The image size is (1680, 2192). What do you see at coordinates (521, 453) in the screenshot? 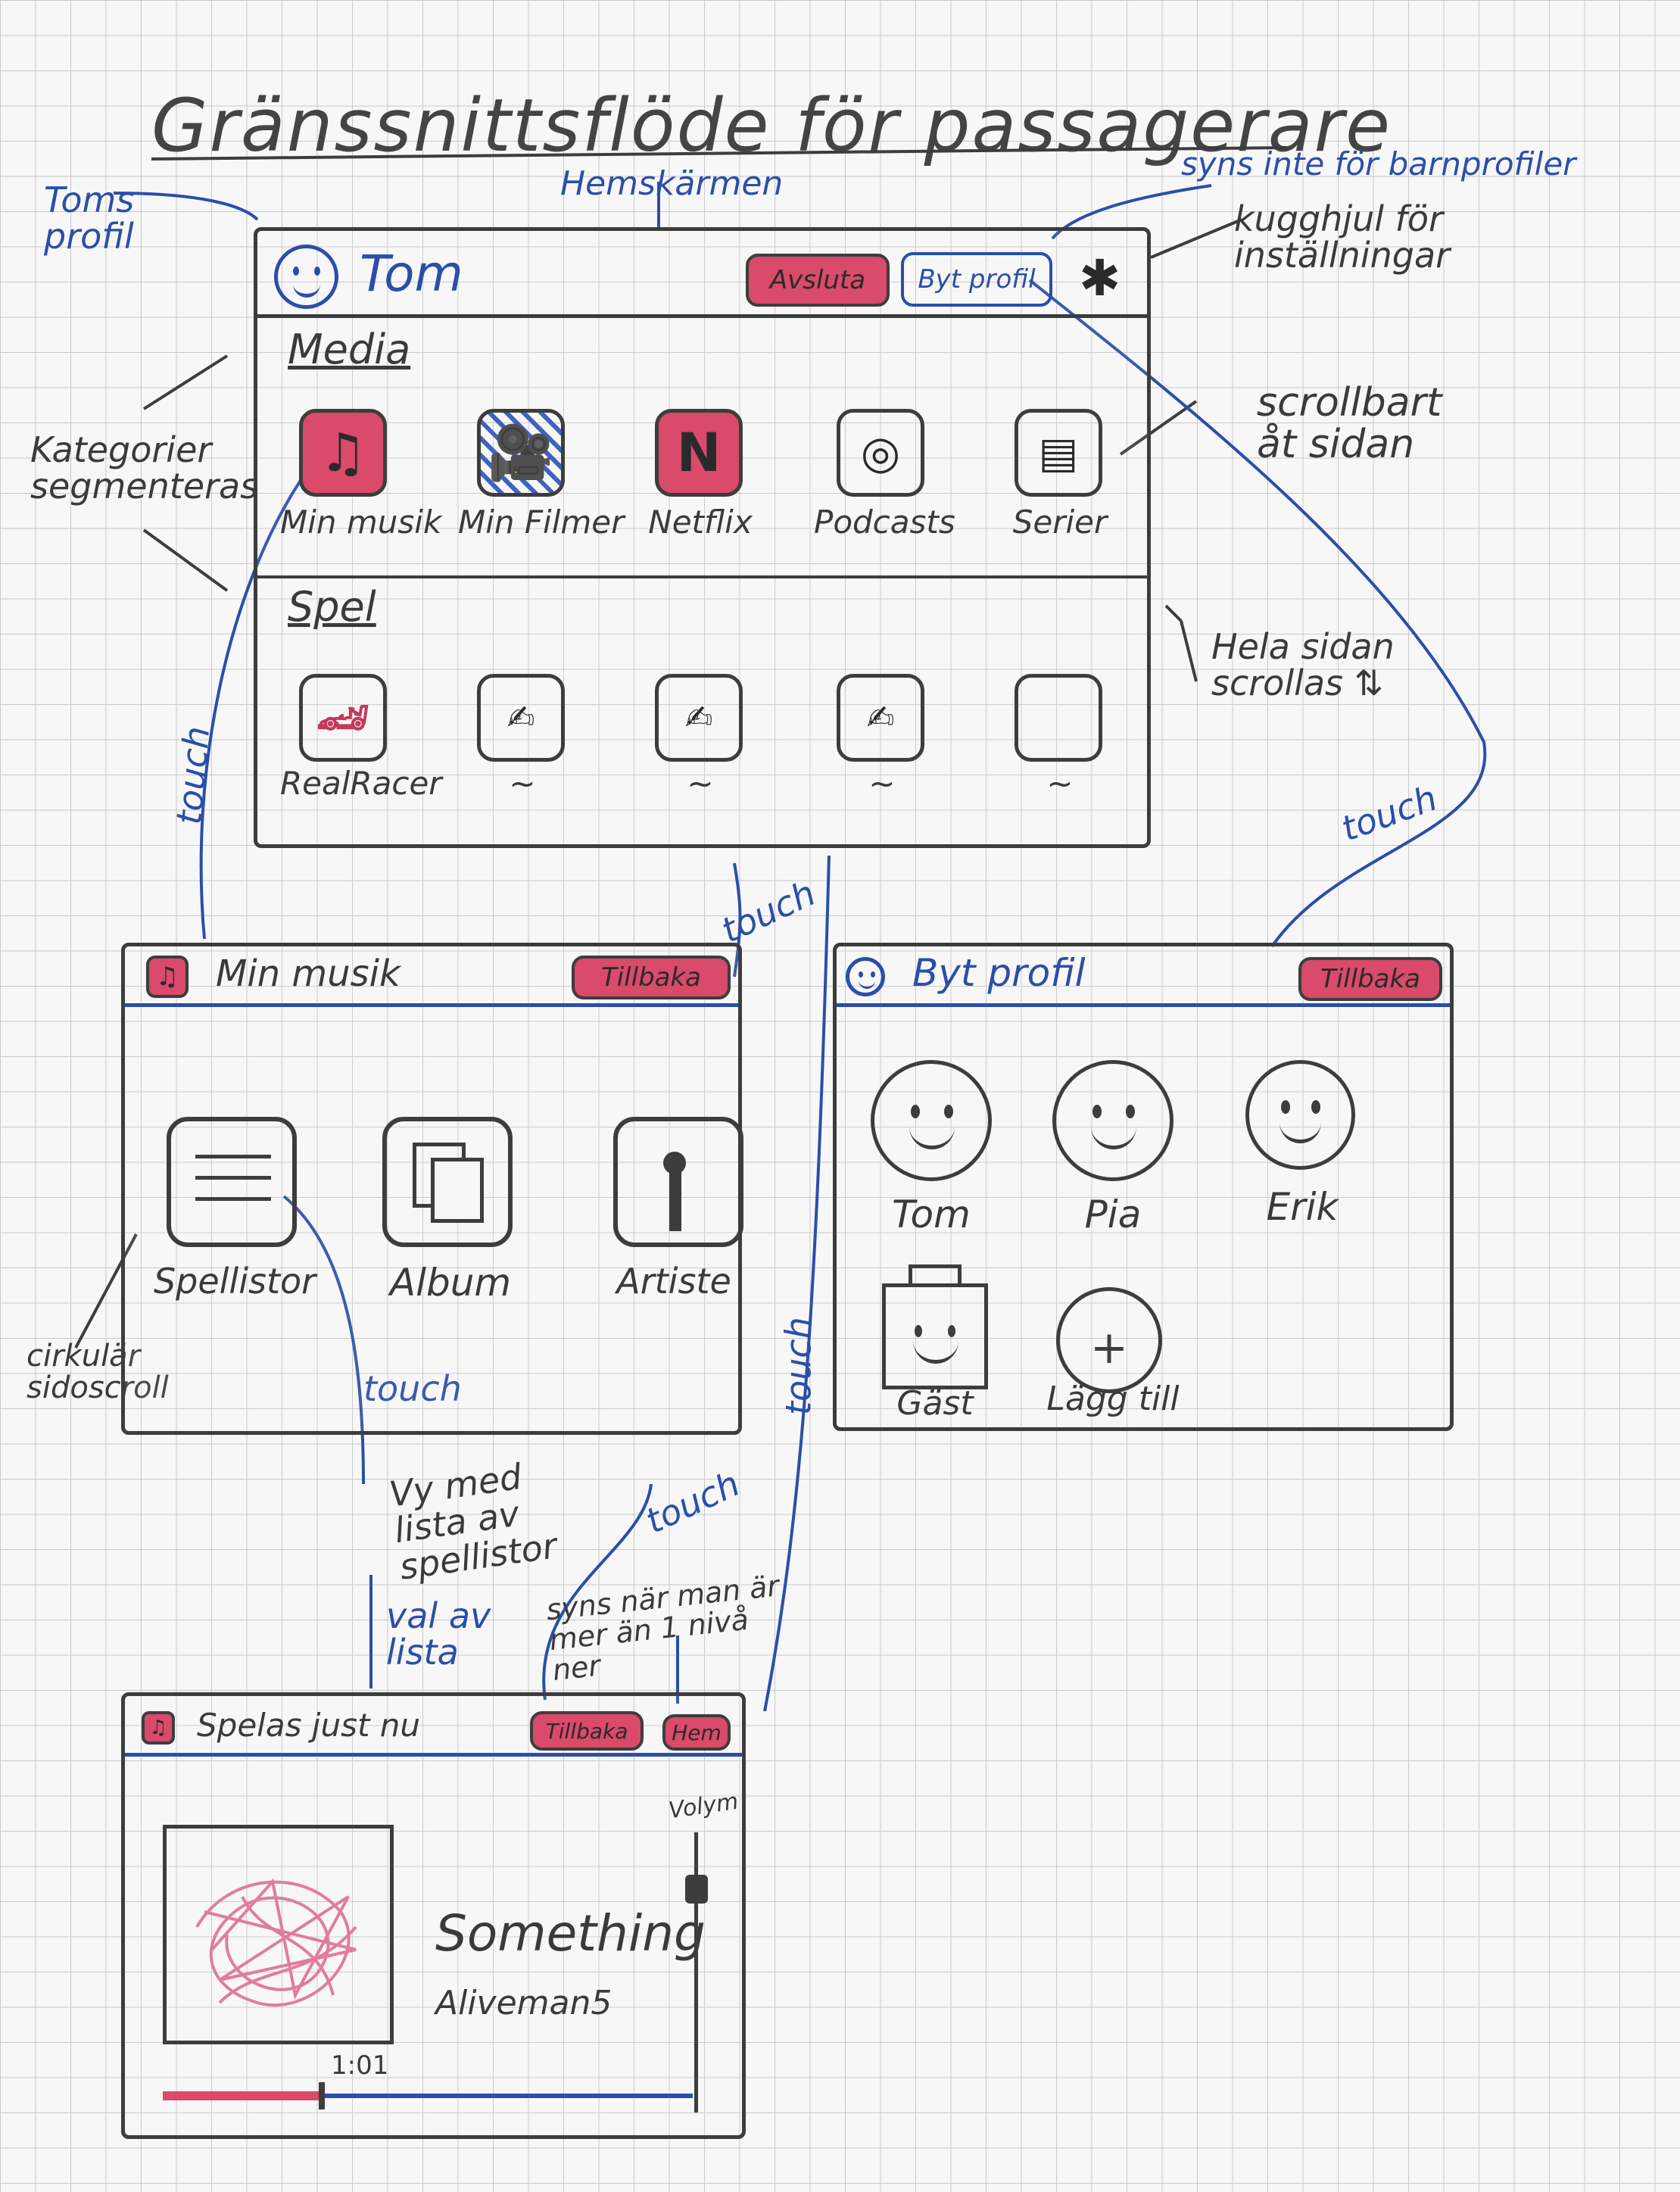
I see `min-filmer-icon: 🎥` at bounding box center [521, 453].